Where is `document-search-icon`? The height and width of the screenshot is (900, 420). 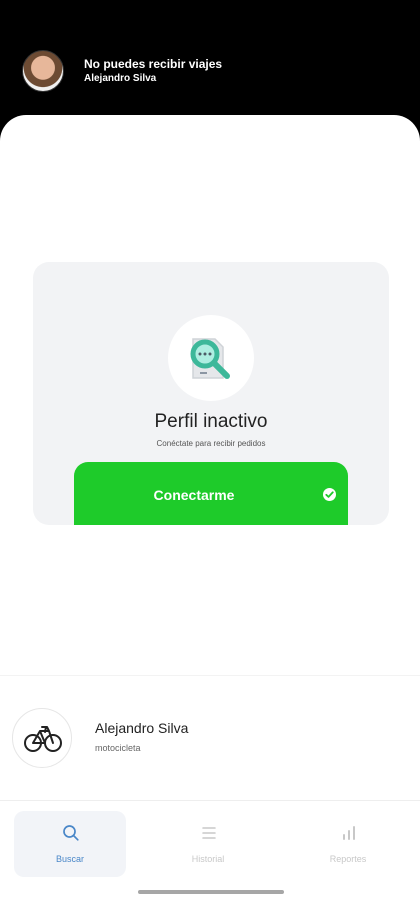 document-search-icon is located at coordinates (211, 358).